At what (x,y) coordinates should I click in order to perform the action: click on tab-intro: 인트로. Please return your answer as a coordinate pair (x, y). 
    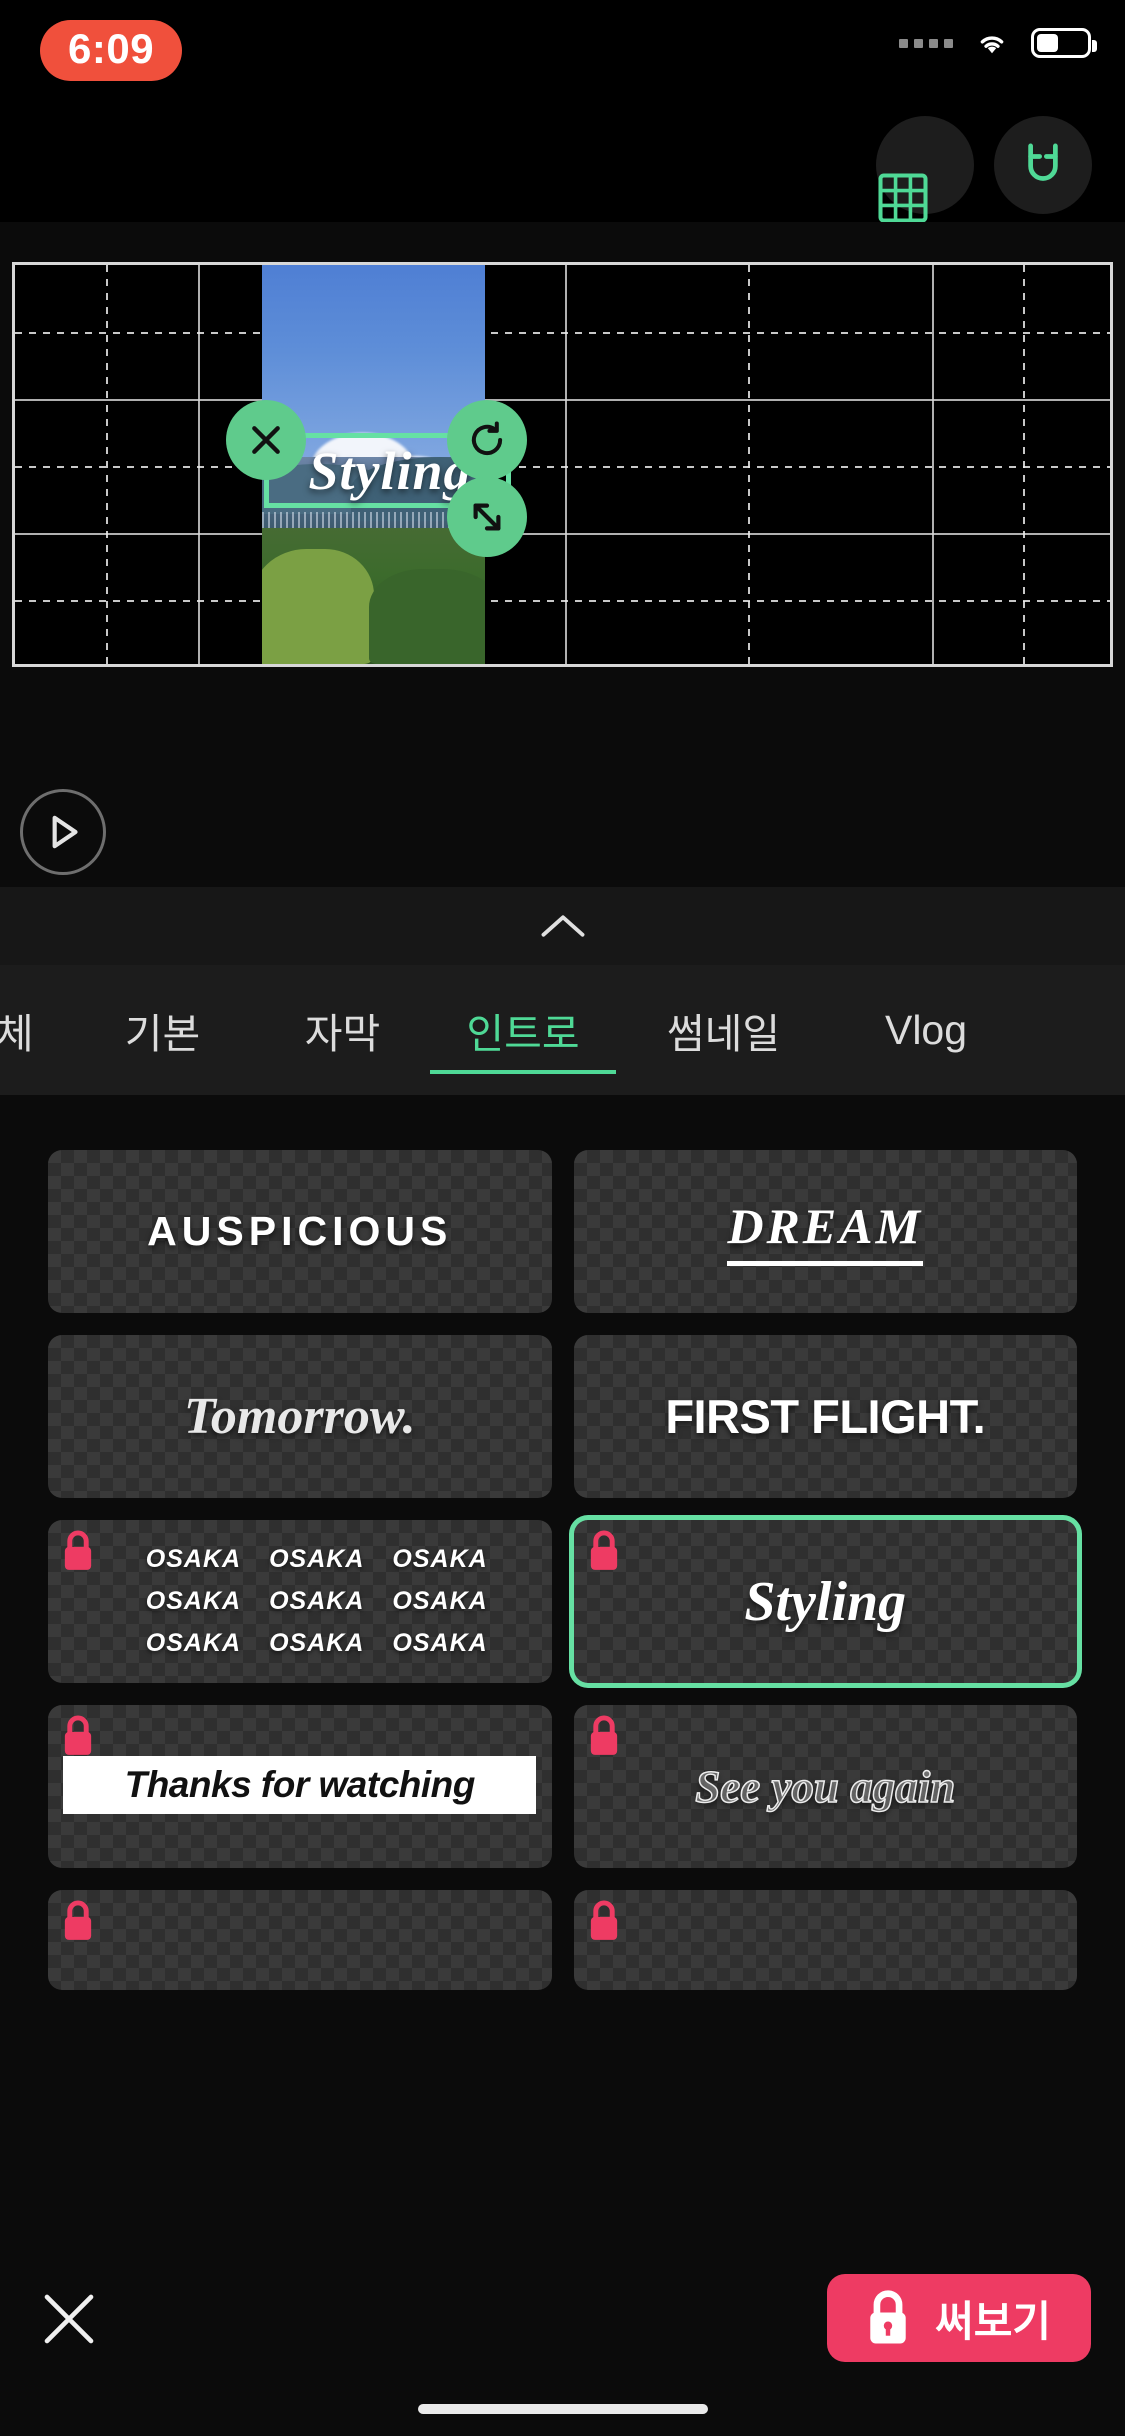
    Looking at the image, I should click on (523, 1037).